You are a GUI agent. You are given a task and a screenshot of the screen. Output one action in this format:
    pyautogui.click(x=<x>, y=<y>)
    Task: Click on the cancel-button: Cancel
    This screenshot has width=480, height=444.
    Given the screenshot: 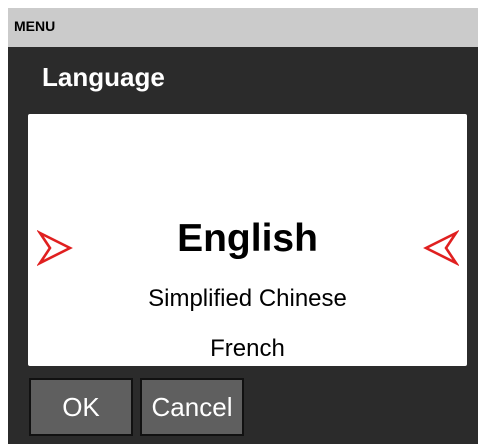 What is the action you would take?
    pyautogui.click(x=192, y=407)
    